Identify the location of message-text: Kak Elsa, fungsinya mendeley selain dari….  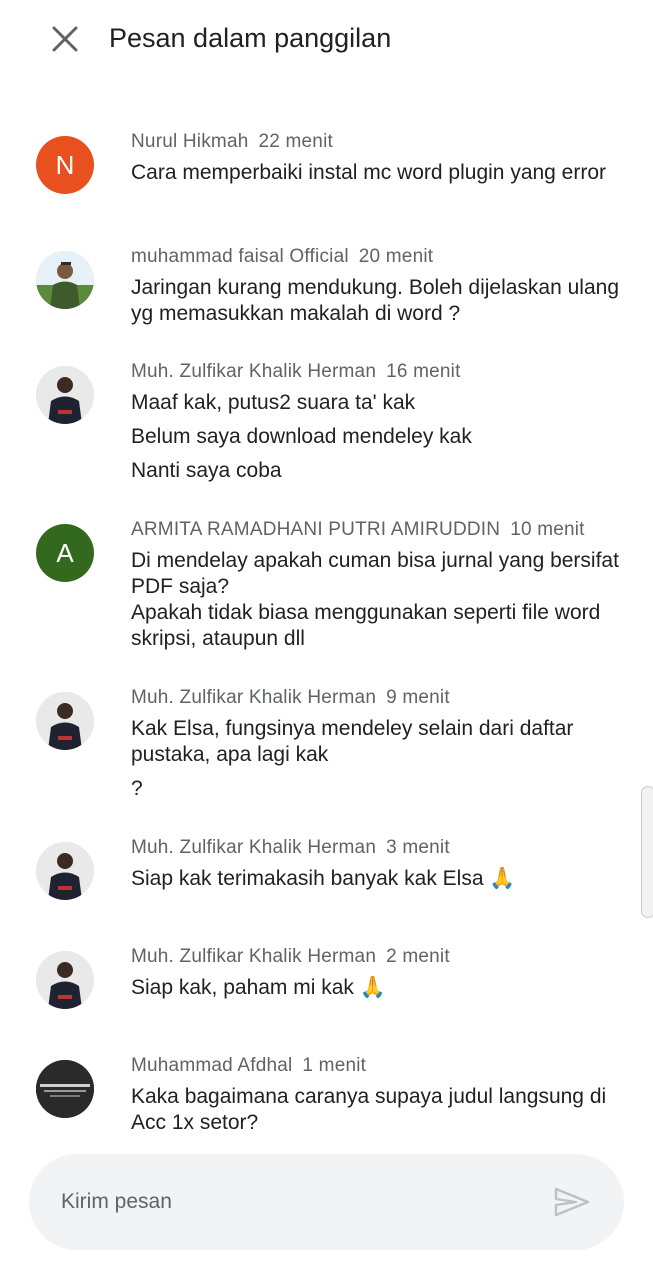
(355, 741).